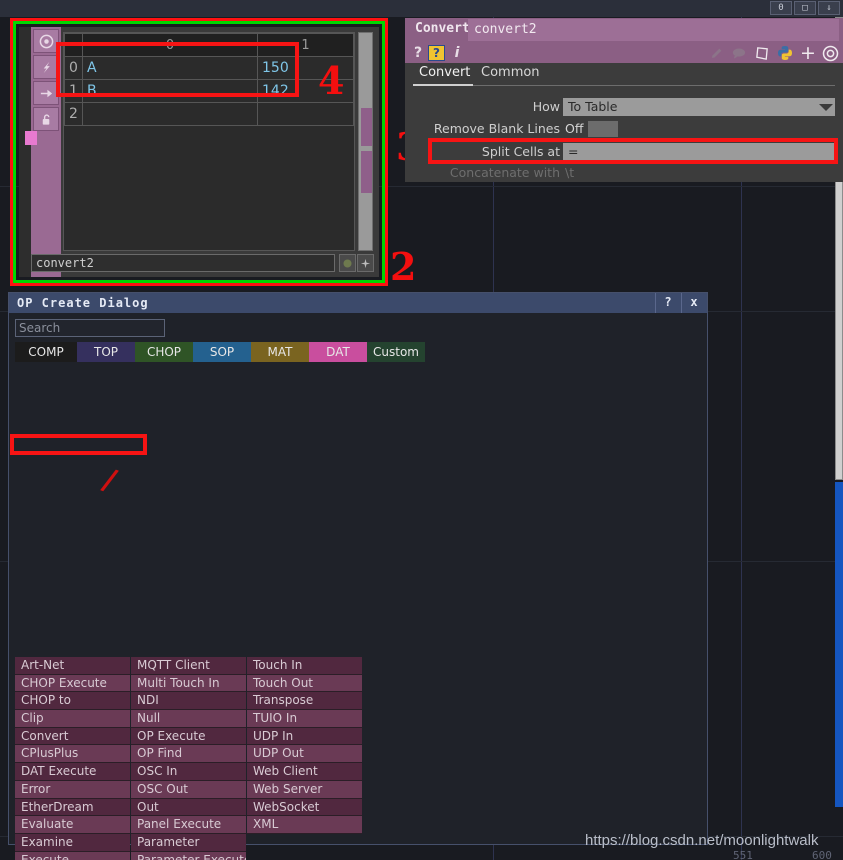 This screenshot has width=843, height=860. I want to click on tab-common: Common, so click(510, 72).